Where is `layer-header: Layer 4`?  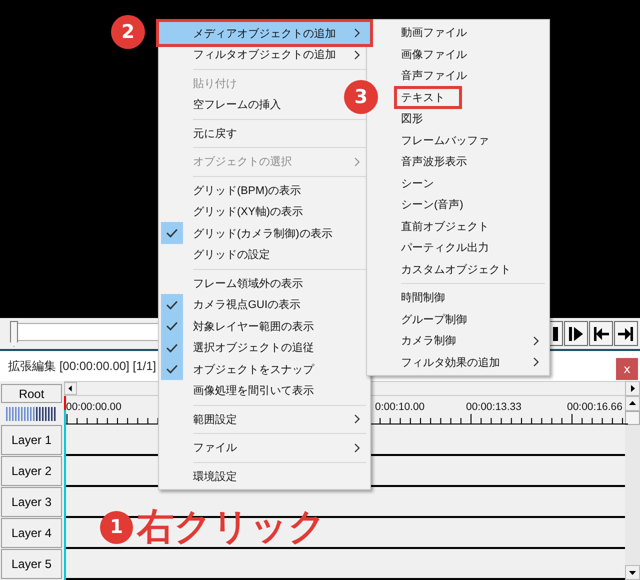 layer-header: Layer 4 is located at coordinates (31, 533).